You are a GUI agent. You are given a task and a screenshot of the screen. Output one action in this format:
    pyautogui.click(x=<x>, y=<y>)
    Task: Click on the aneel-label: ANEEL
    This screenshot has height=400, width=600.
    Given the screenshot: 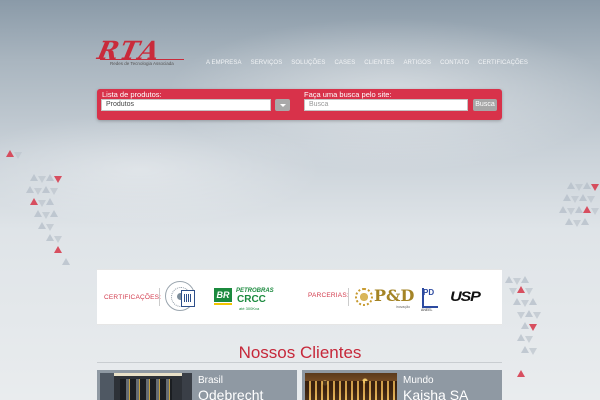 What is the action you would take?
    pyautogui.click(x=427, y=310)
    